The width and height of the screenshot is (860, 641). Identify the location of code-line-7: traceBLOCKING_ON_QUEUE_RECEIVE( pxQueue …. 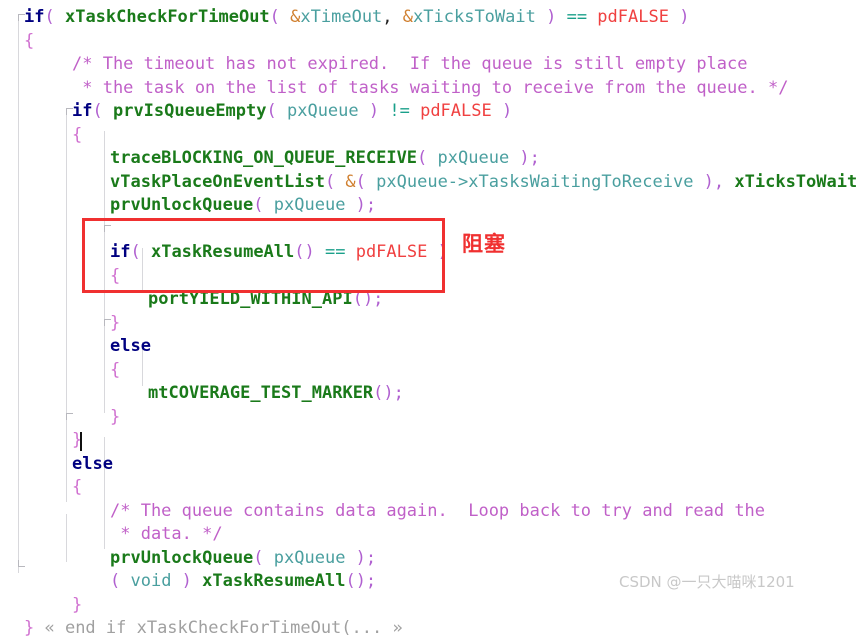
(430, 159).